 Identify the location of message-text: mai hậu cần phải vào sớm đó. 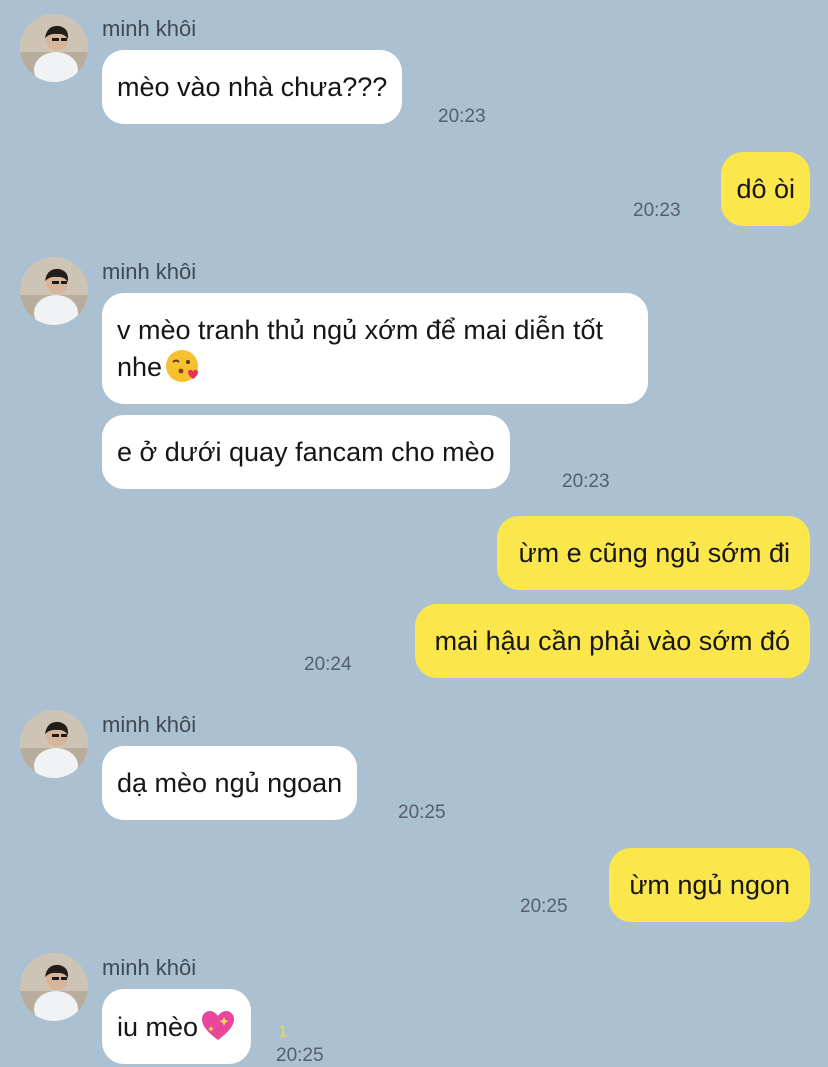
(612, 641).